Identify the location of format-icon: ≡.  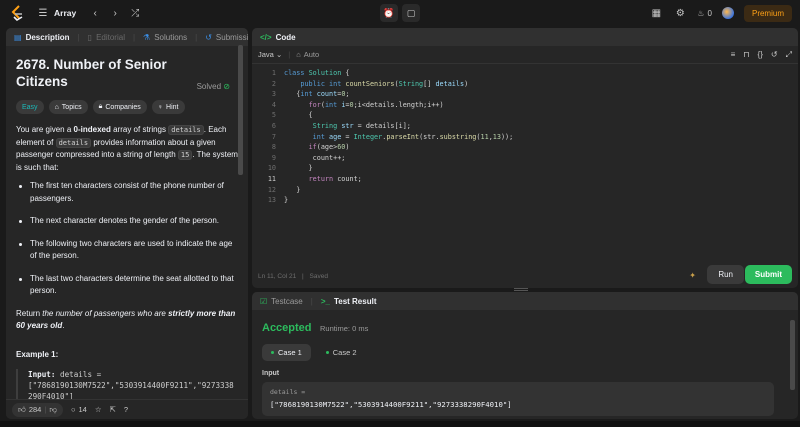
(733, 55).